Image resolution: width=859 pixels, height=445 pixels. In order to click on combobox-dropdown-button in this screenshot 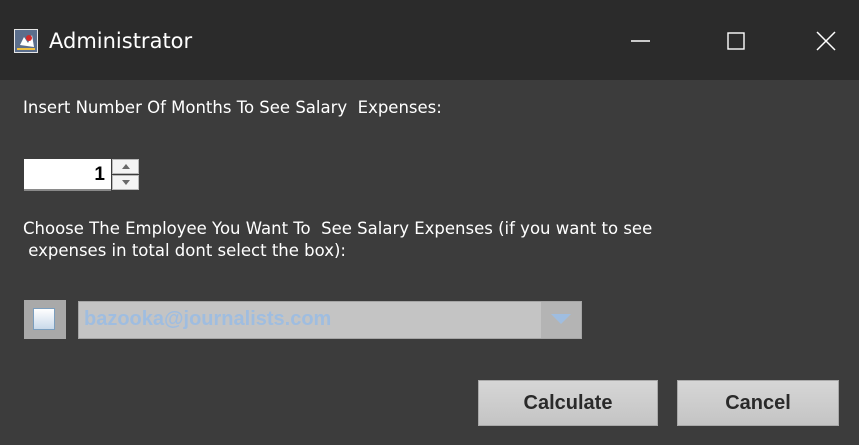, I will do `click(561, 320)`.